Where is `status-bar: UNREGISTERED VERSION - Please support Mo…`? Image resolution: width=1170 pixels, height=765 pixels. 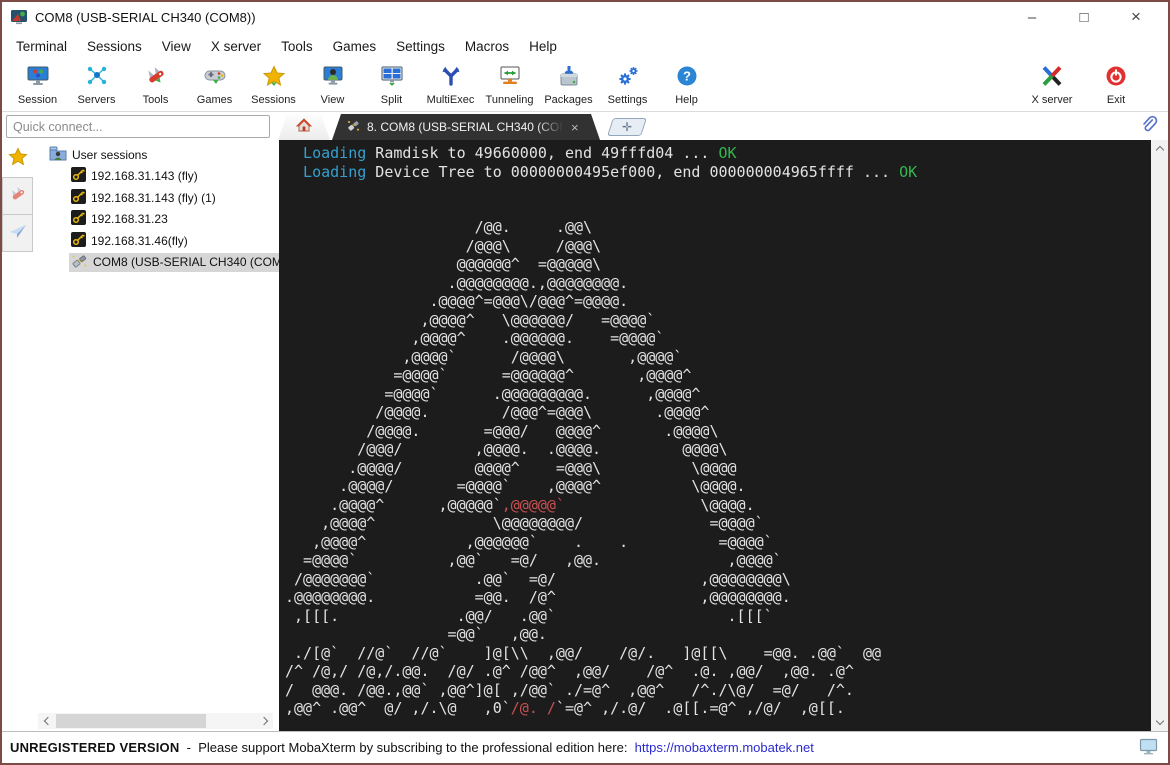
status-bar: UNREGISTERED VERSION - Please support Mo… is located at coordinates (585, 747).